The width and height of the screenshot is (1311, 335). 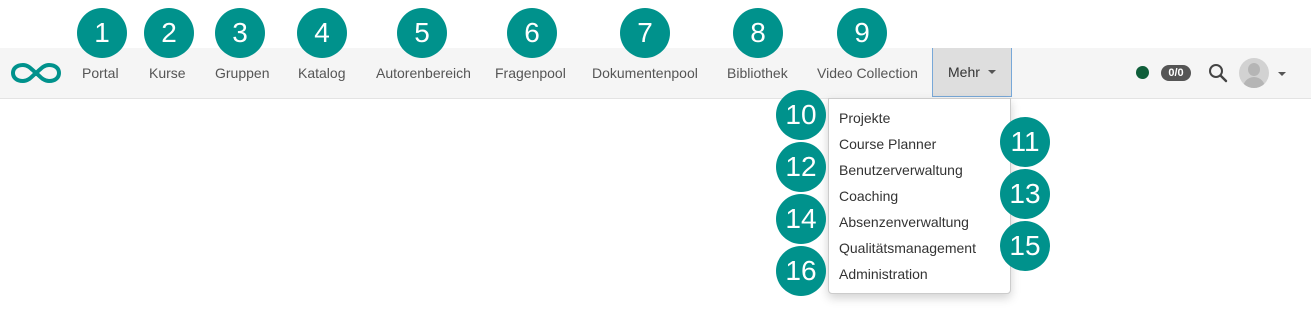 What do you see at coordinates (645, 33) in the screenshot?
I see `marker-7: 7` at bounding box center [645, 33].